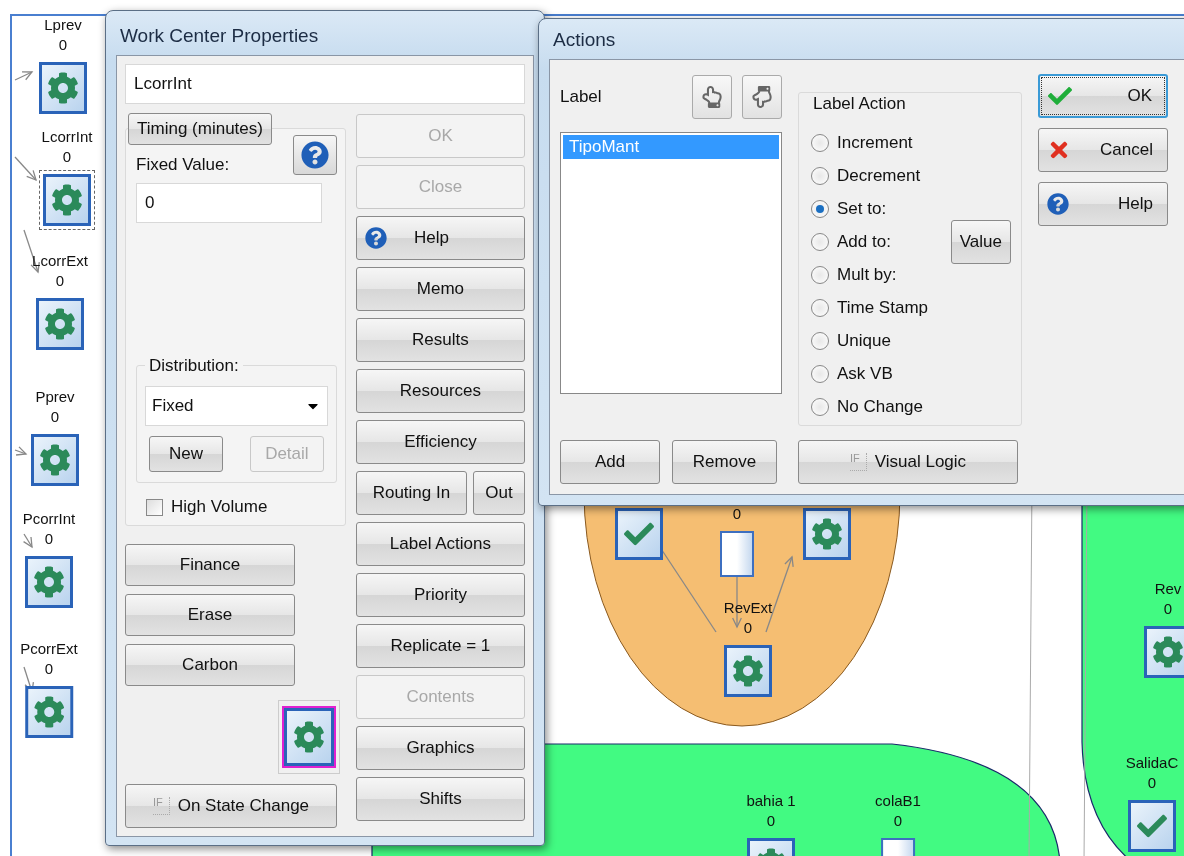 Image resolution: width=1184 pixels, height=856 pixels. Describe the element at coordinates (440, 289) in the screenshot. I see `side-button: Memo` at that location.